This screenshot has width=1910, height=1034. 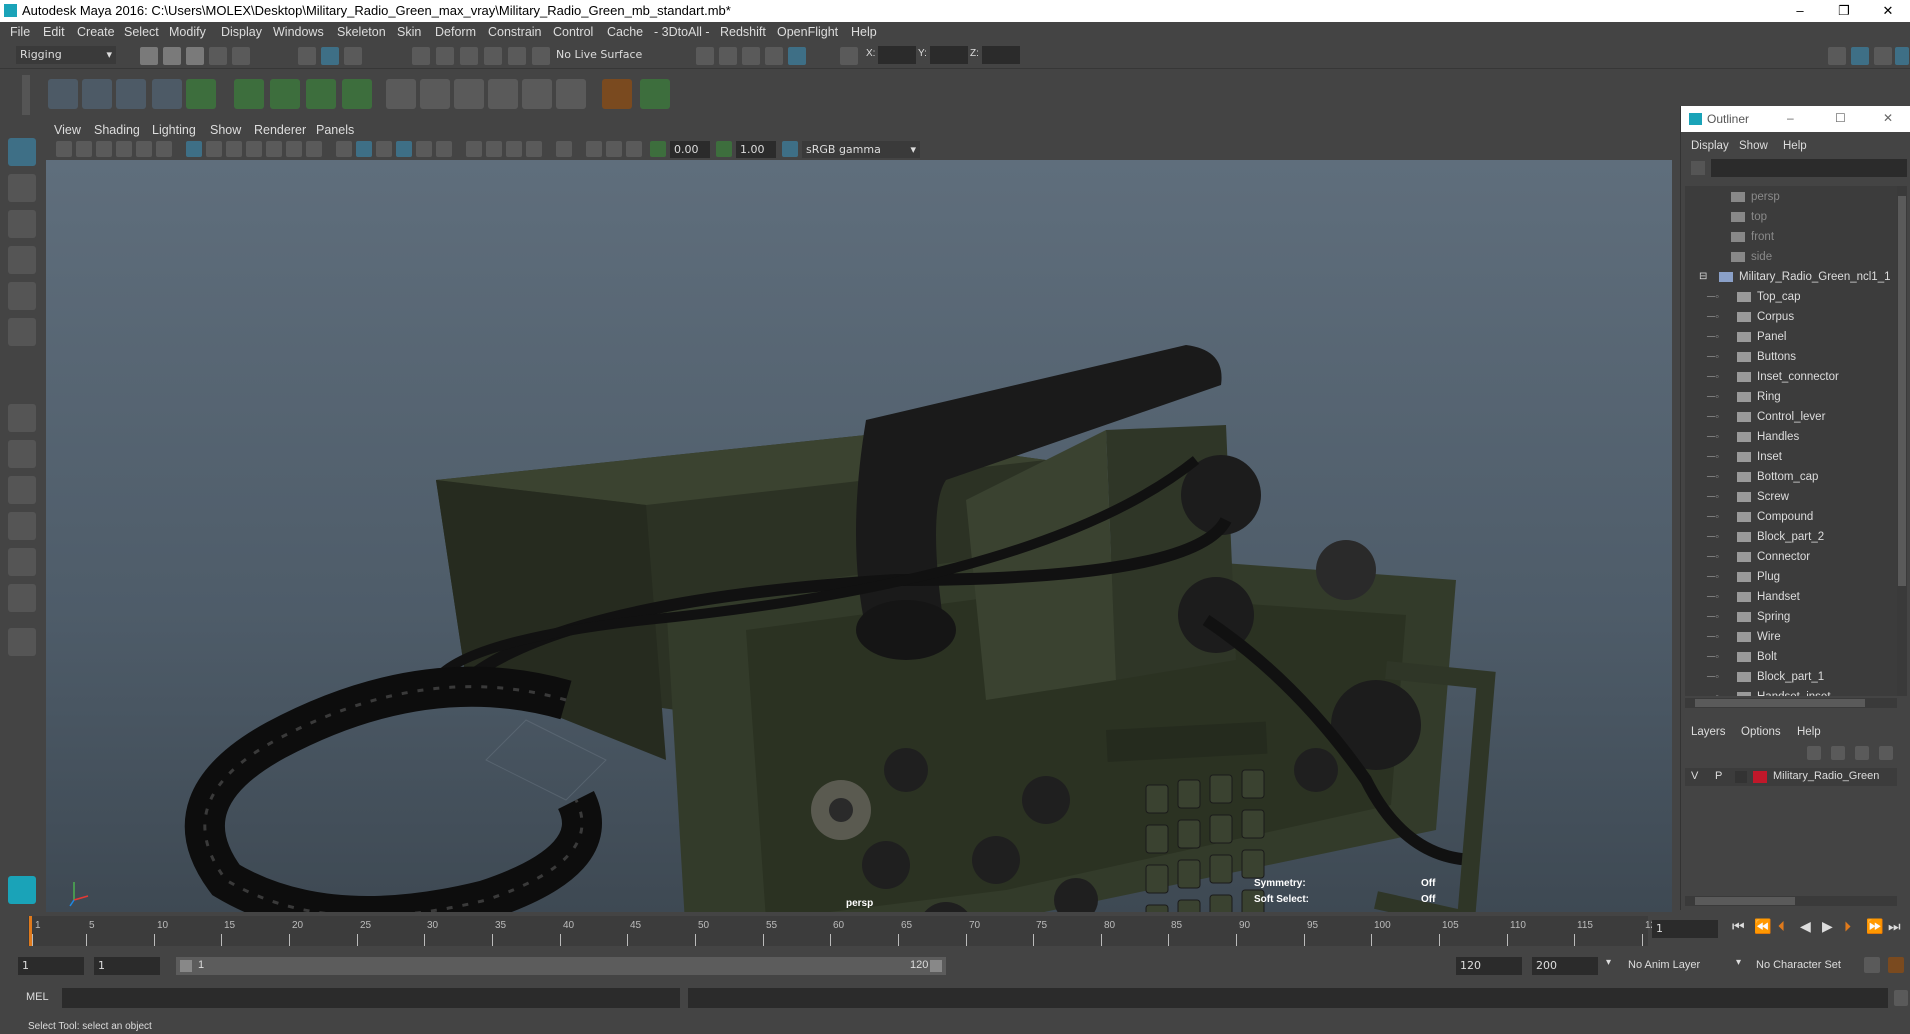 I want to click on menu-skin: Skin, so click(x=409, y=32).